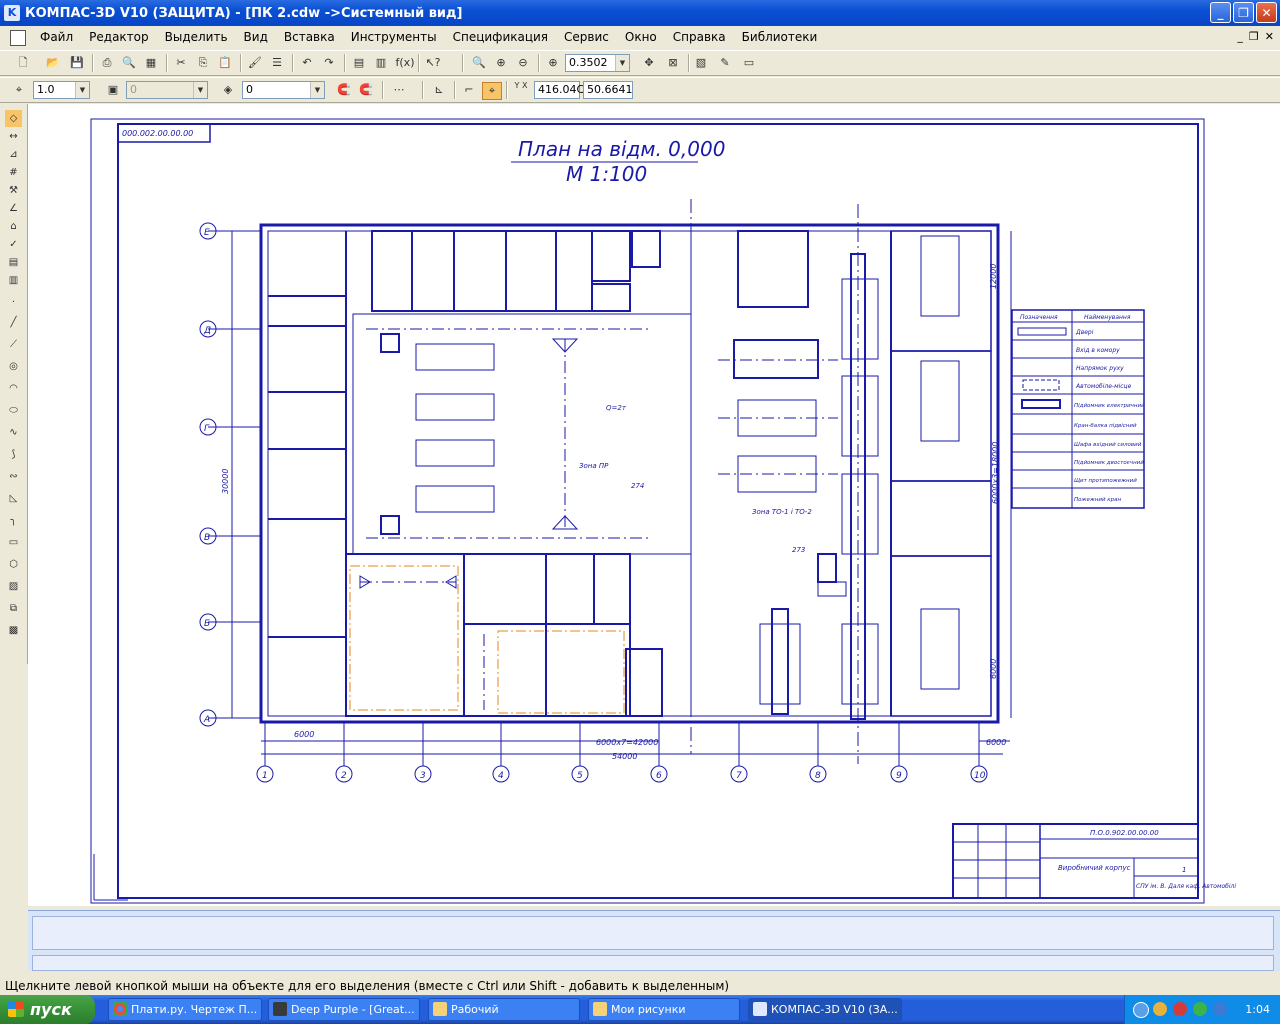 Image resolution: width=1280 pixels, height=1024 pixels. I want to click on copy-icon: ⎘, so click(203, 63).